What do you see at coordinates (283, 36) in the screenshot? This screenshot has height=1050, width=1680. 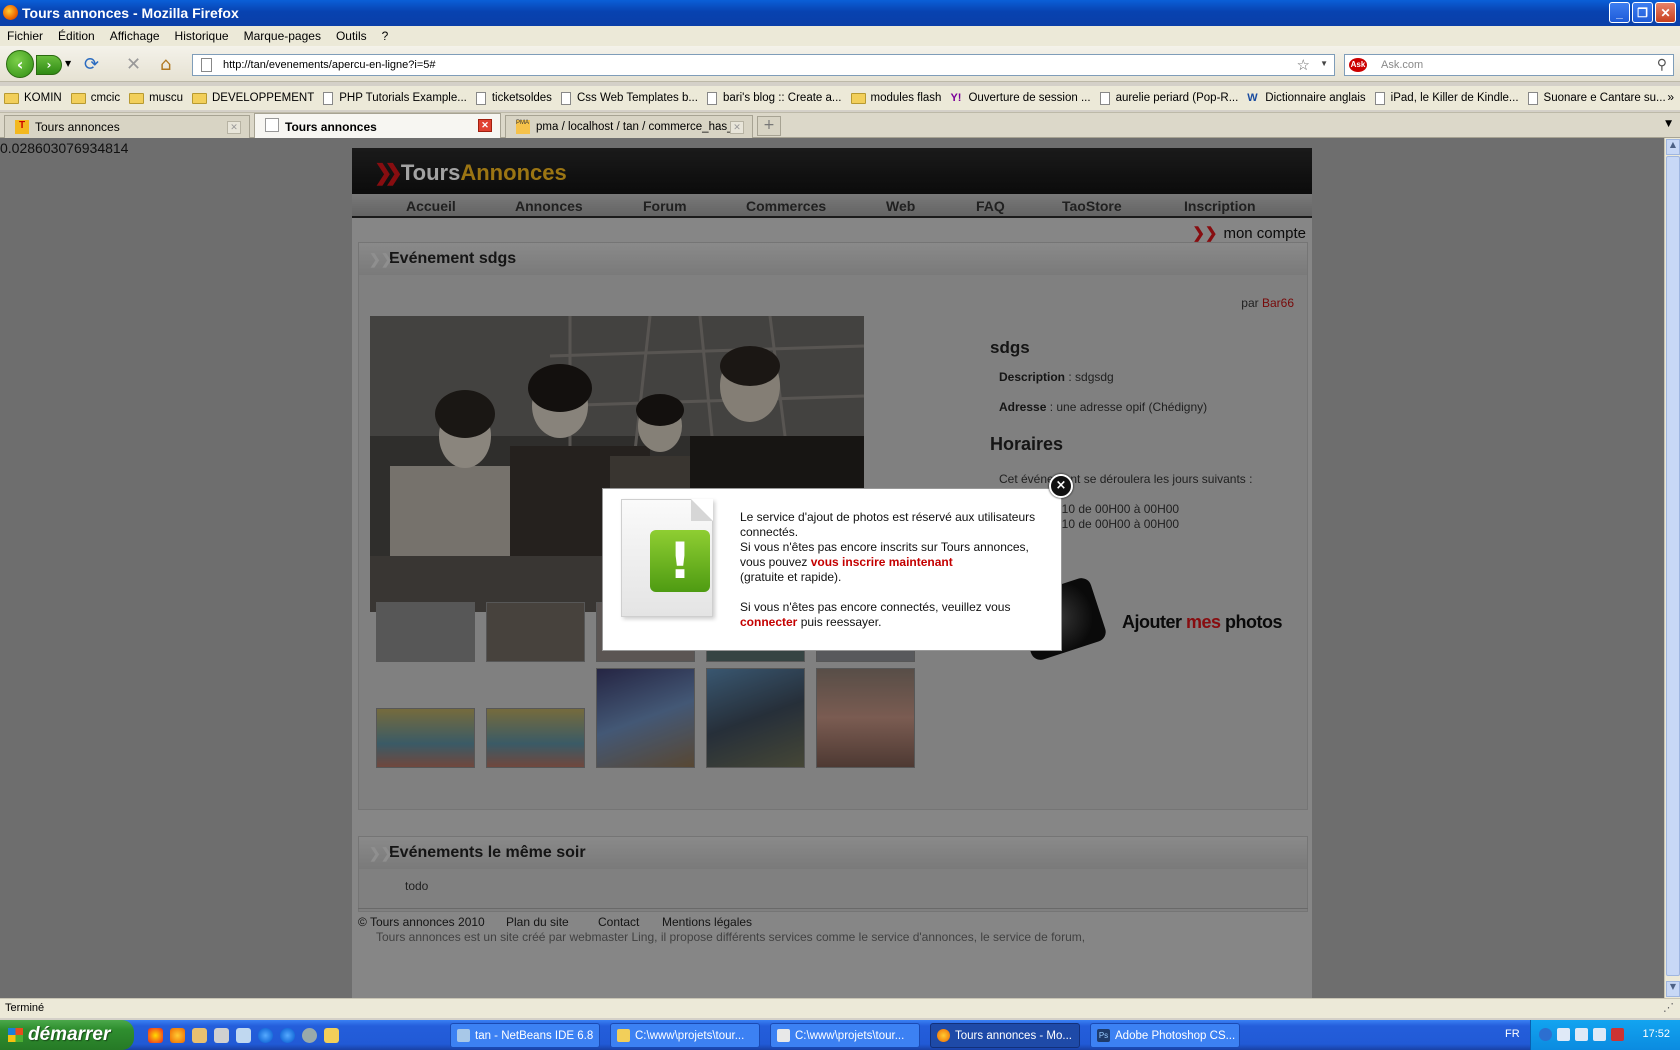 I see `menu-marque-pages: Marque-pages` at bounding box center [283, 36].